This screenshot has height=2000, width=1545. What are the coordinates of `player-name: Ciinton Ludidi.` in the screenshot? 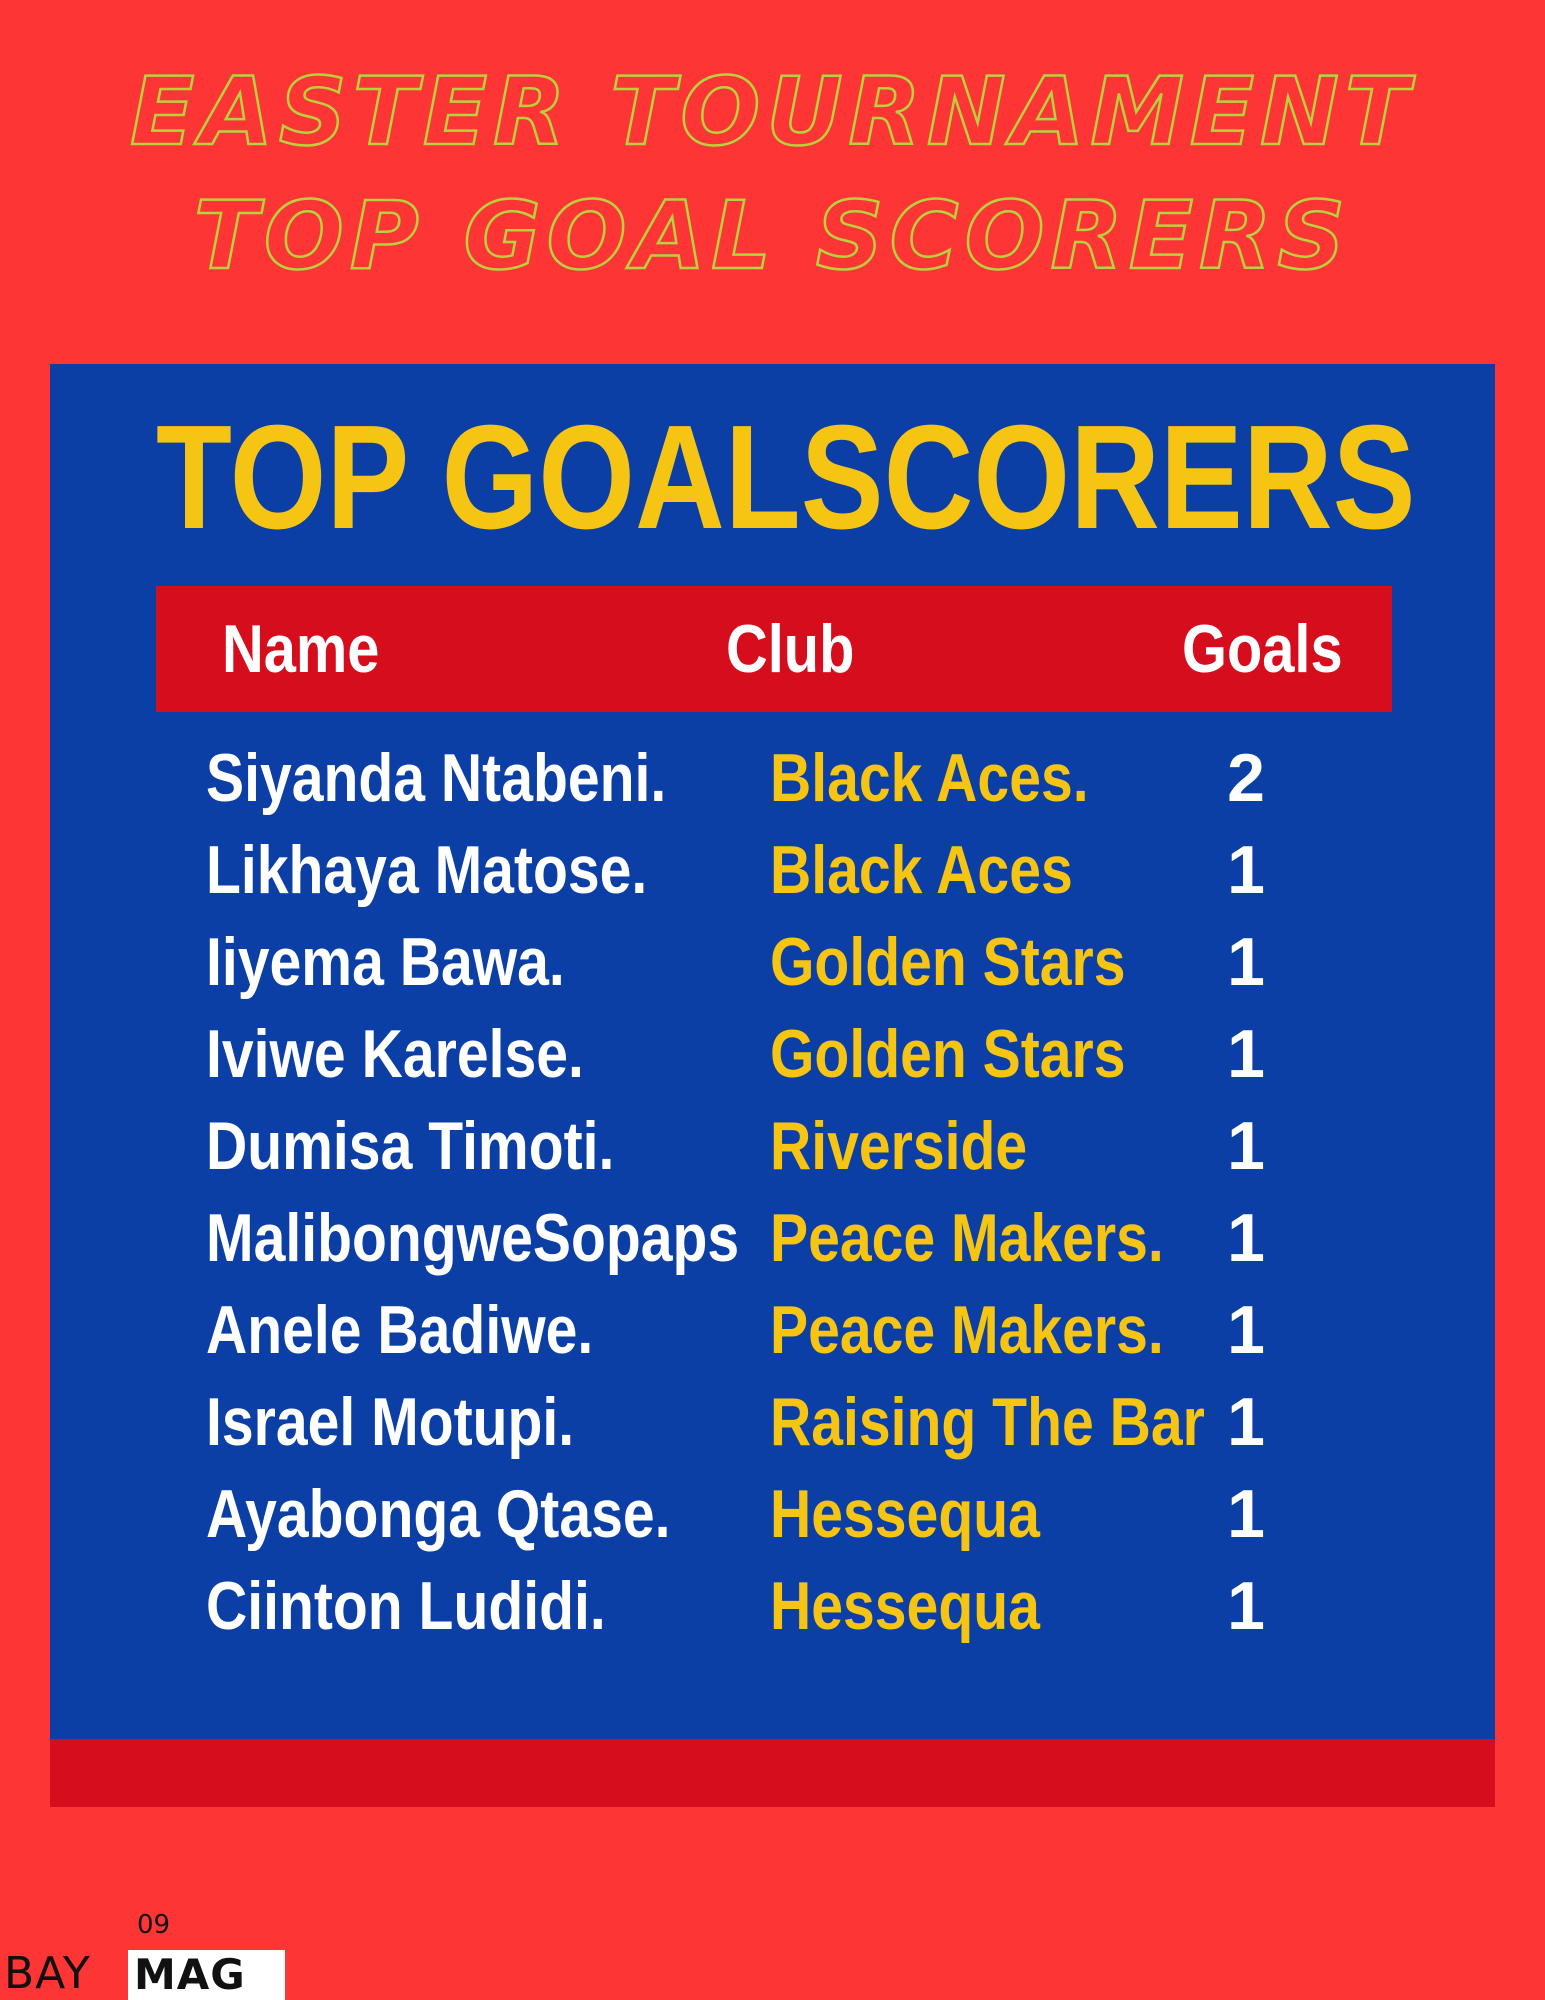 It's located at (406, 1606).